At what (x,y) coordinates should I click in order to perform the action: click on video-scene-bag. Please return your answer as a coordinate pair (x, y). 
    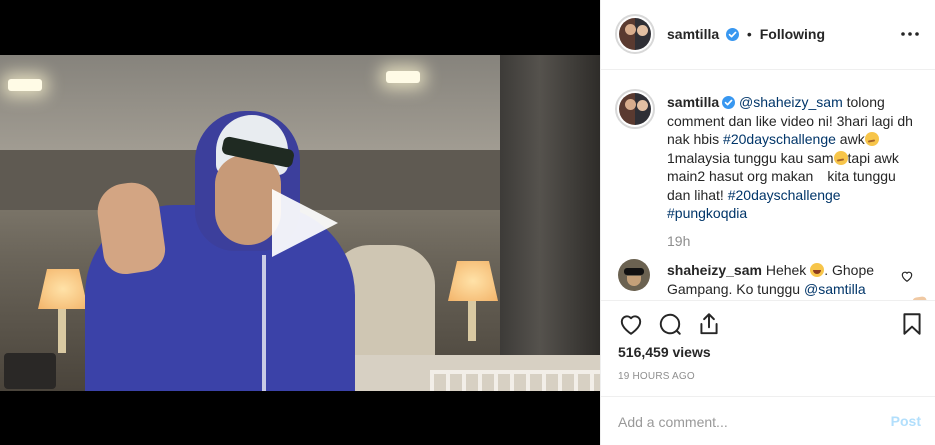
    Looking at the image, I should click on (30, 371).